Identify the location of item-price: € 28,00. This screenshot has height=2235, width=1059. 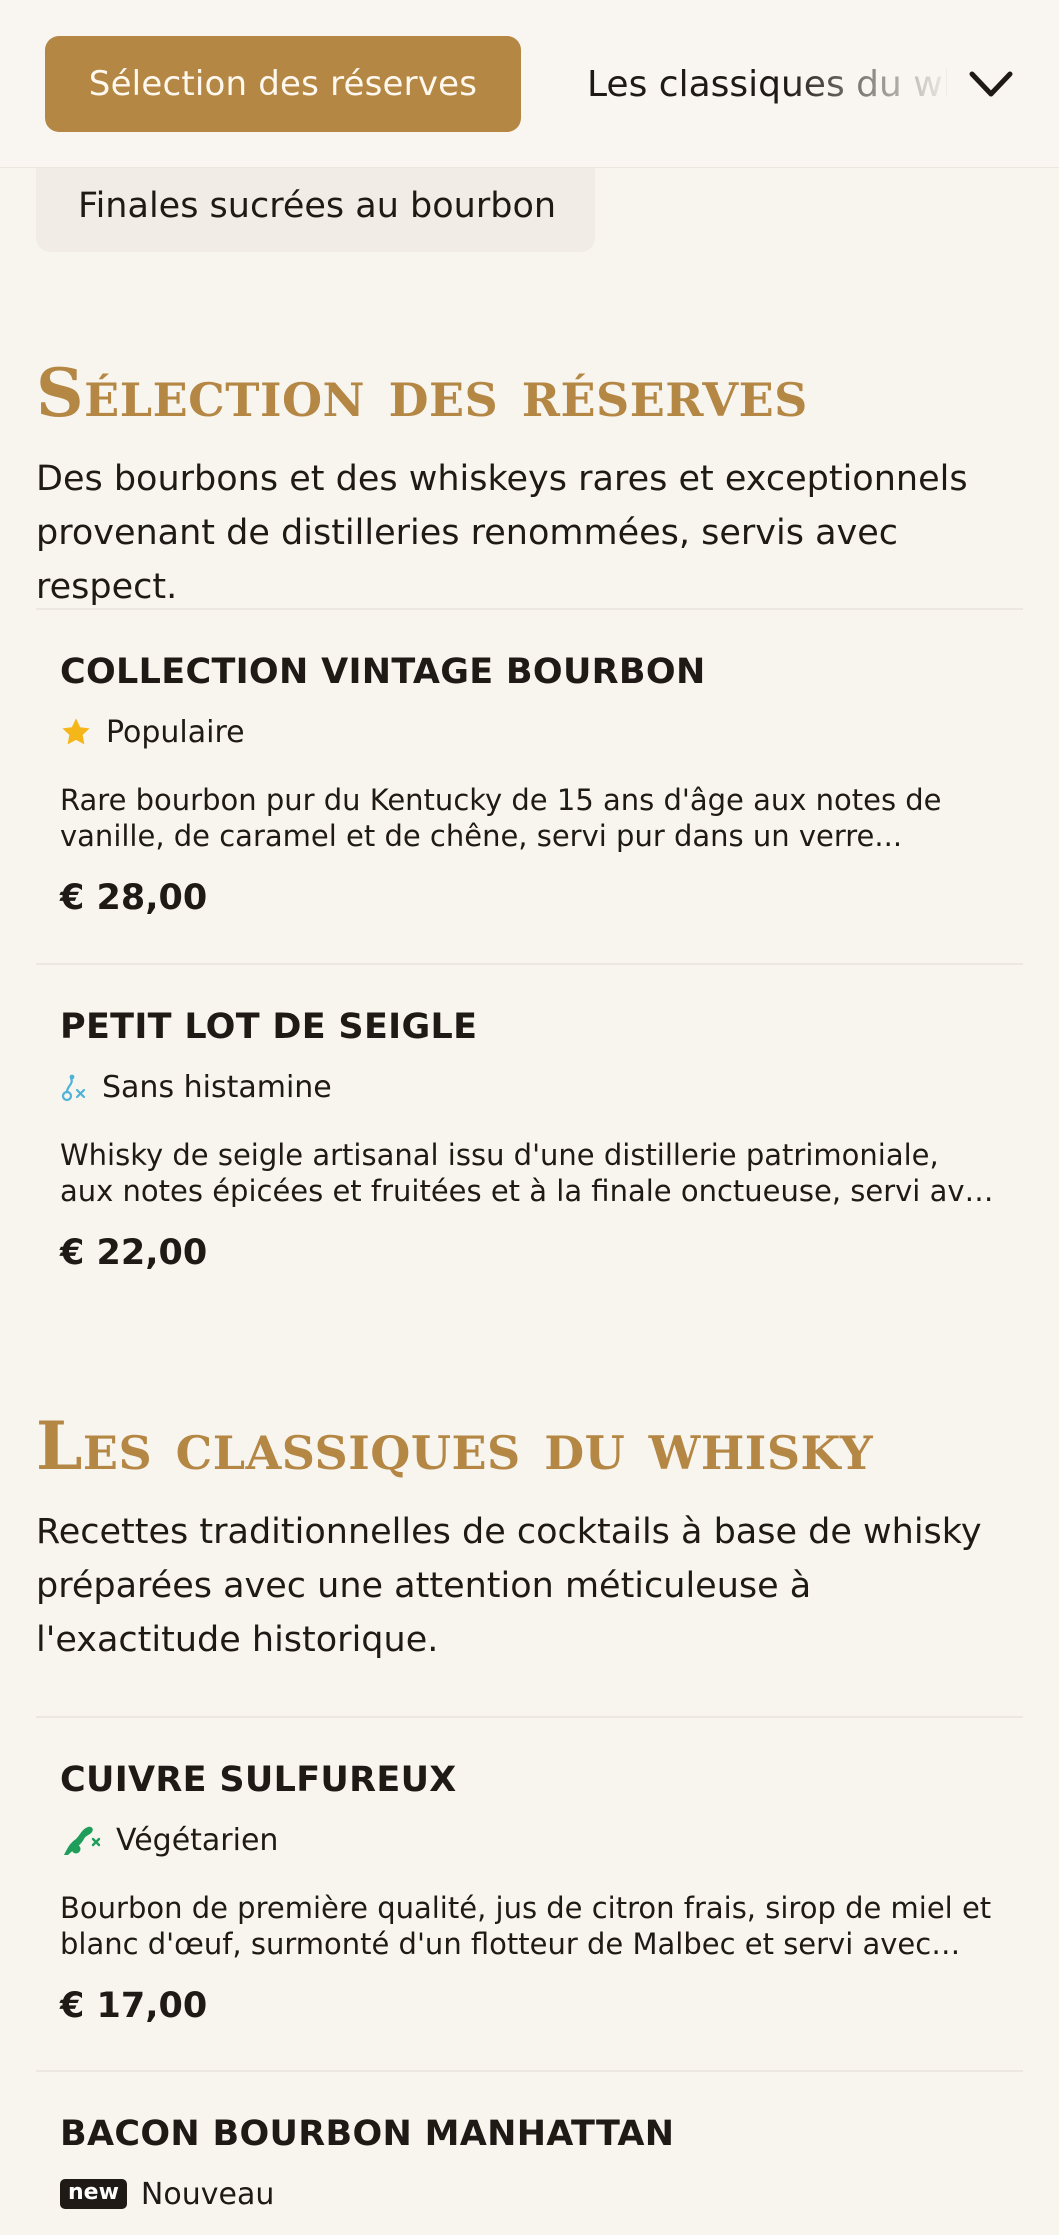
(134, 898).